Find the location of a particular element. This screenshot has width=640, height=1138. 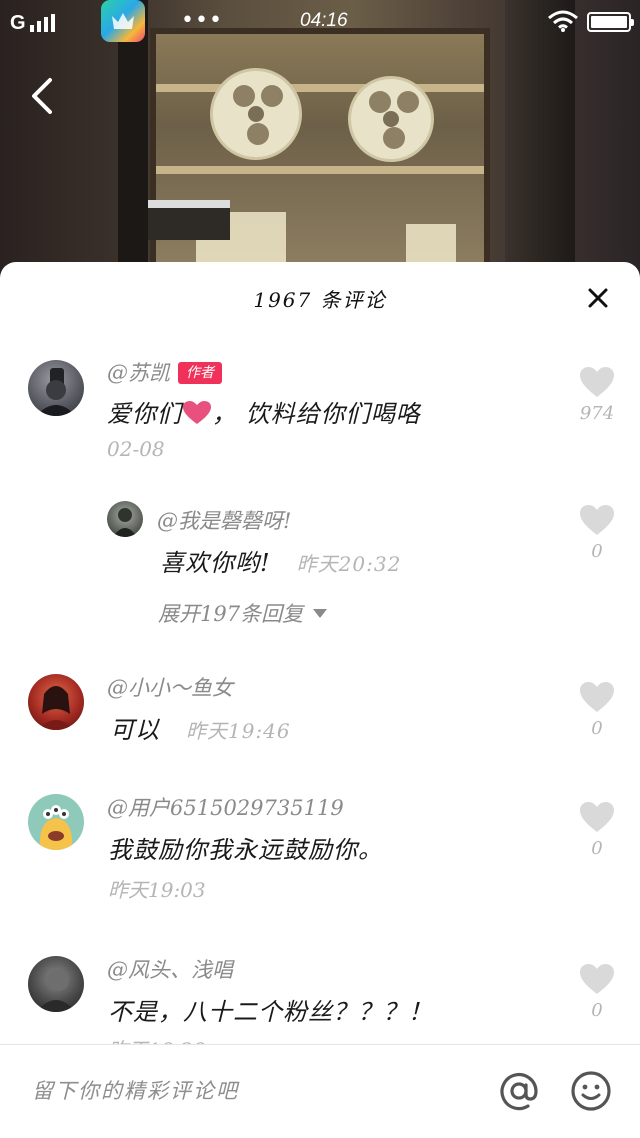

comment-text: 我鼓励你我永远鼓励你。 is located at coordinates (245, 850).